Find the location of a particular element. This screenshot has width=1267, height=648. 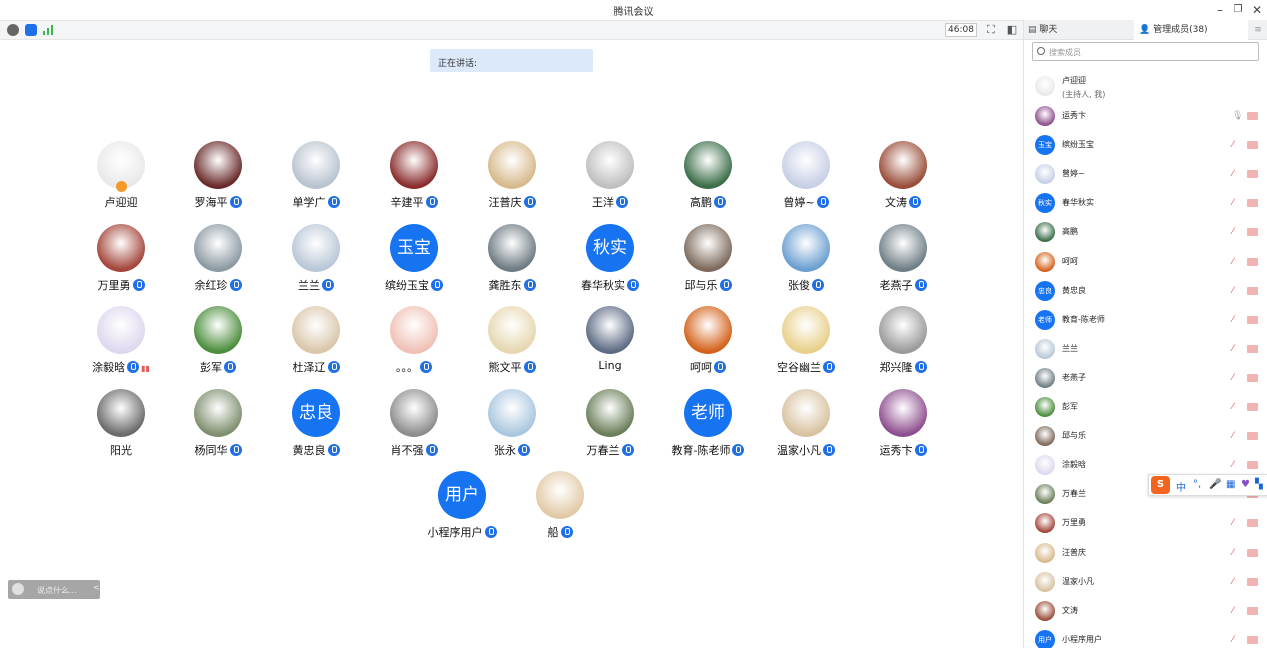

participant-tile: 杨同华 is located at coordinates (218, 424).